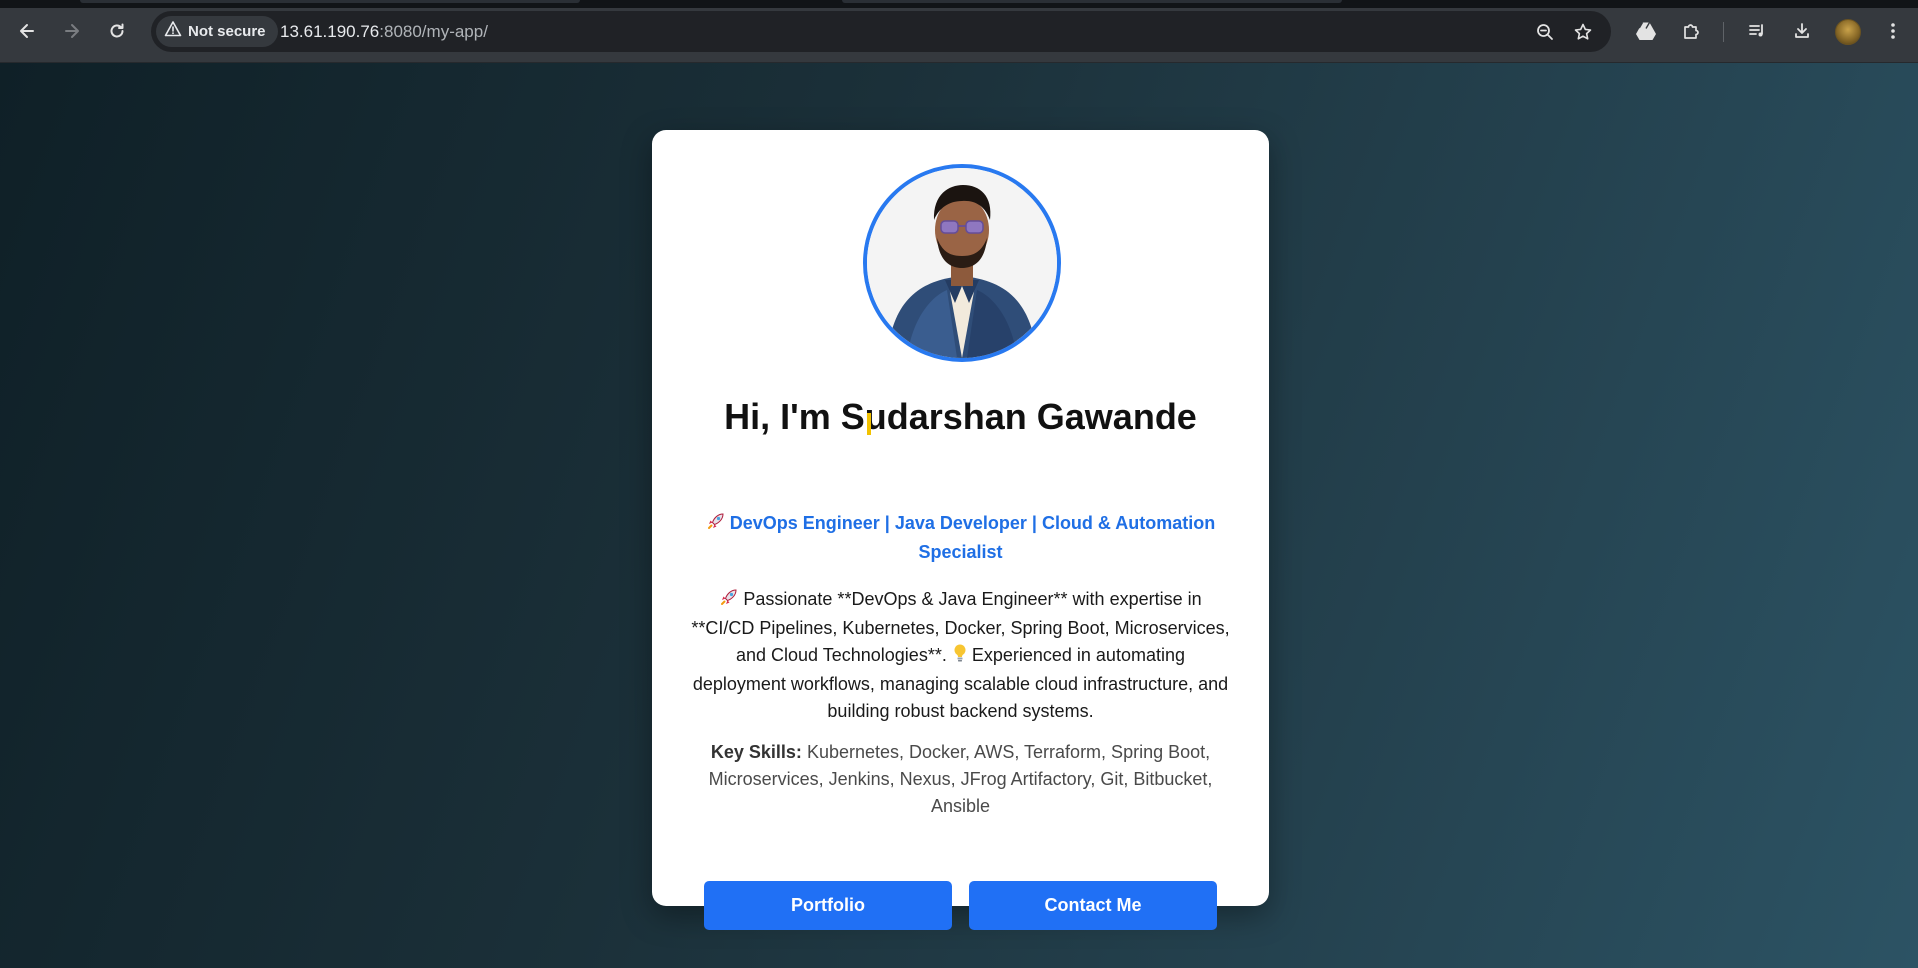 This screenshot has height=968, width=1918. Describe the element at coordinates (881, 31) in the screenshot. I see `address-bar: Not secure 13.61.190.76:8080/my-app/` at that location.